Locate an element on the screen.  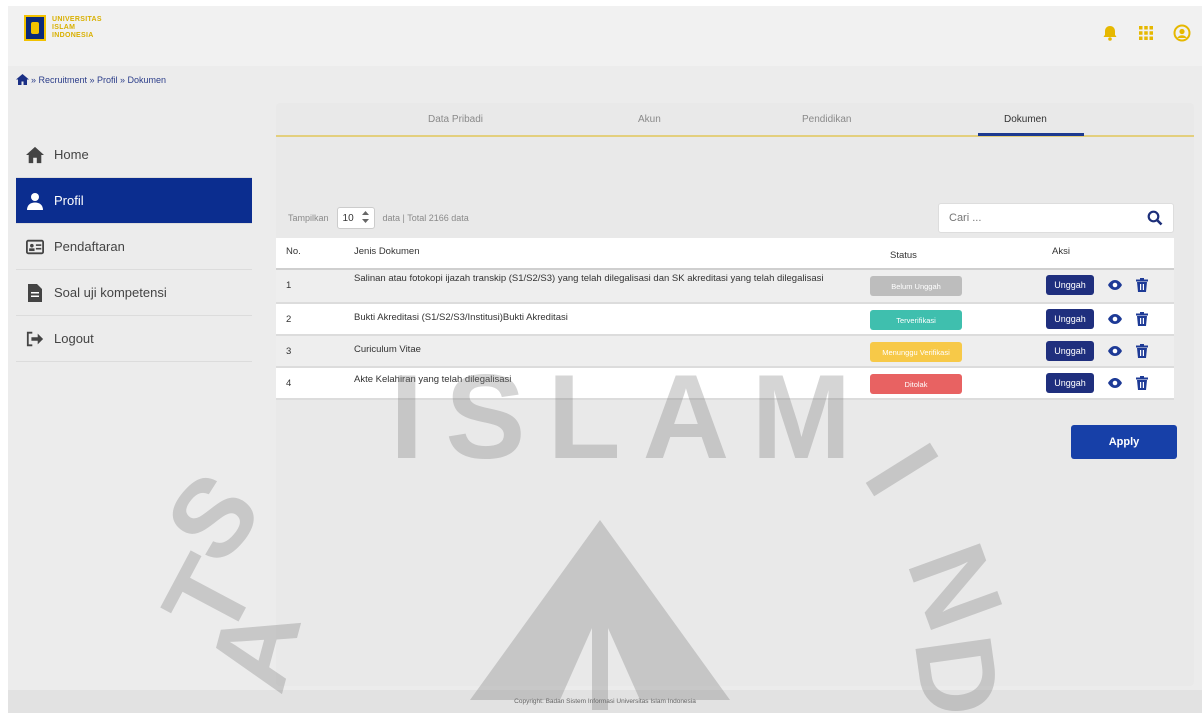
id-card-icon is located at coordinates (35, 247).